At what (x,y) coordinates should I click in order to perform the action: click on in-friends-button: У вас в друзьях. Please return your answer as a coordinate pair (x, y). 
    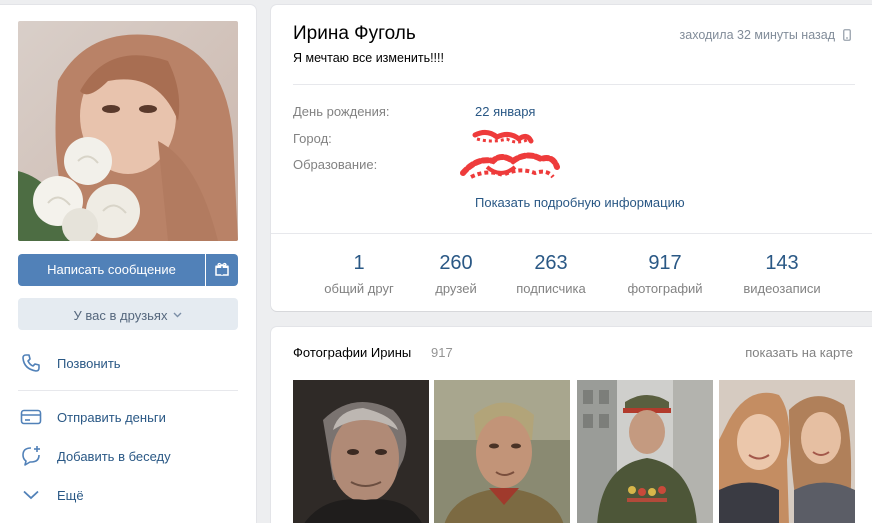
    Looking at the image, I should click on (128, 314).